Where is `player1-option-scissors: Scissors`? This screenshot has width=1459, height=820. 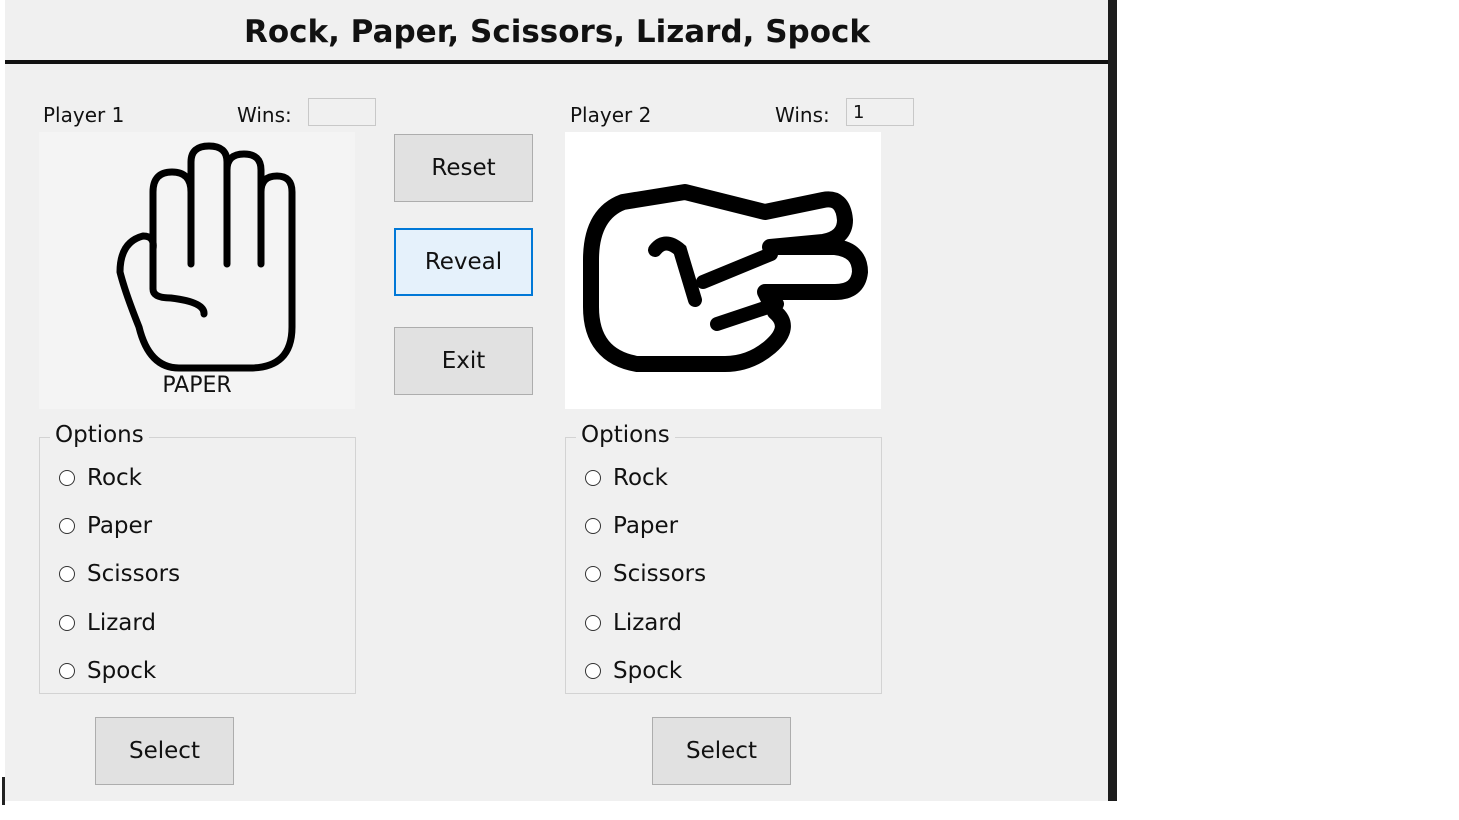 player1-option-scissors: Scissors is located at coordinates (119, 574).